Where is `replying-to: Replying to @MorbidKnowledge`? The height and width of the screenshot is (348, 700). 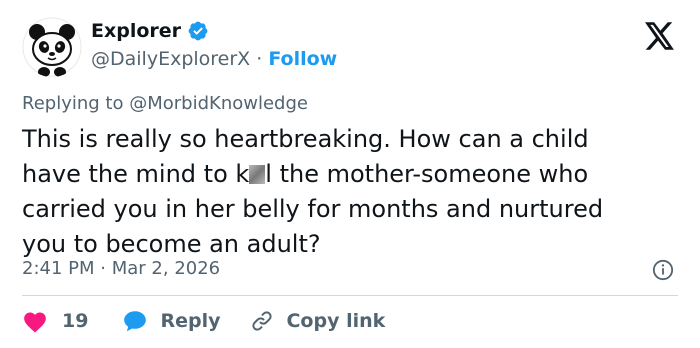 replying-to: Replying to @MorbidKnowledge is located at coordinates (165, 103).